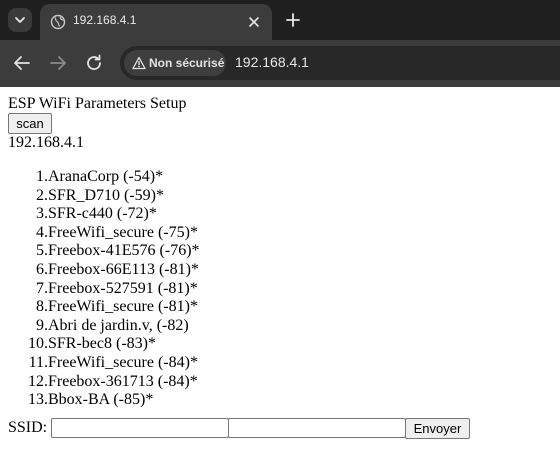 The width and height of the screenshot is (560, 458). Describe the element at coordinates (106, 176) in the screenshot. I see `network-name: AranaCorp (-54)*` at that location.